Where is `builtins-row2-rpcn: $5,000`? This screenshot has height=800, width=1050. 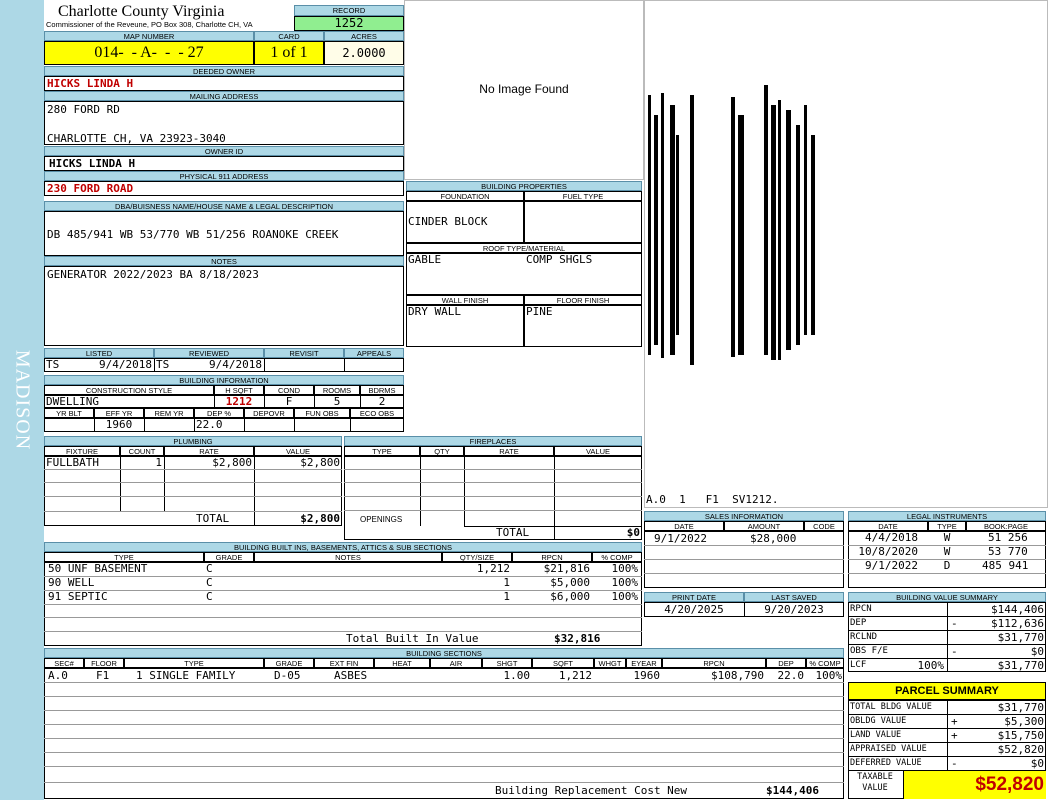 builtins-row2-rpcn: $5,000 is located at coordinates (570, 582).